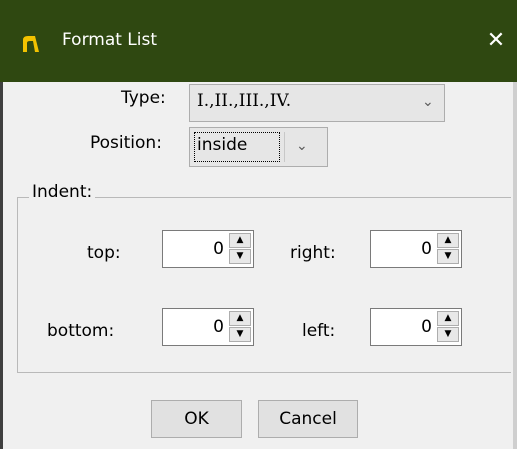 This screenshot has height=449, width=517. I want to click on indent-right-label: right:, so click(313, 253).